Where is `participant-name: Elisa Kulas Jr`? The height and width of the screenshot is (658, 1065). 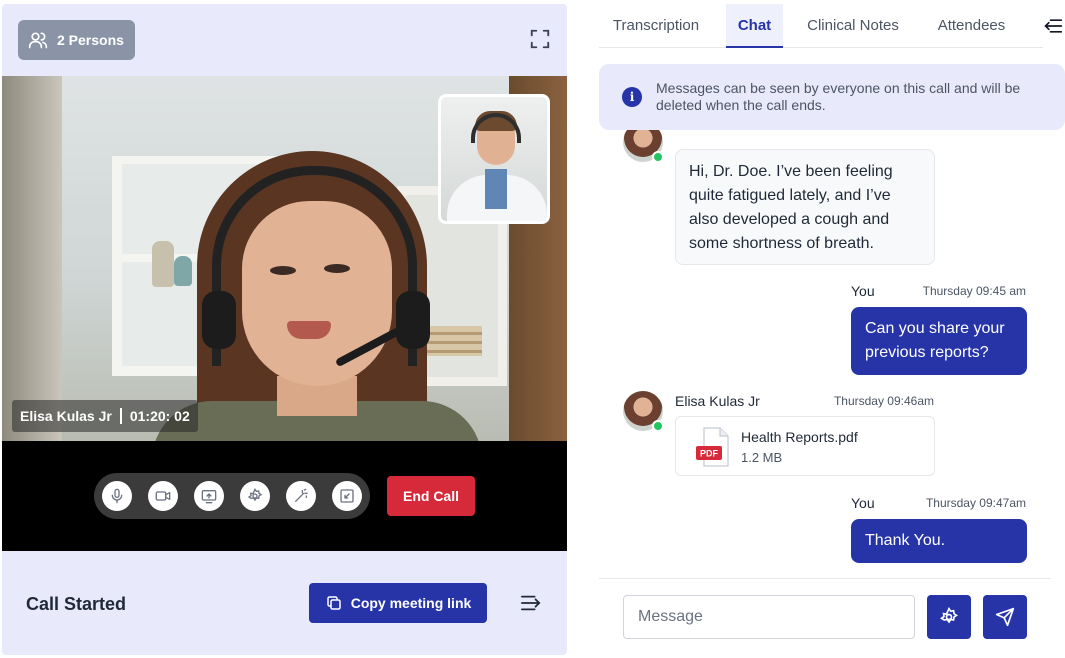 participant-name: Elisa Kulas Jr is located at coordinates (66, 416).